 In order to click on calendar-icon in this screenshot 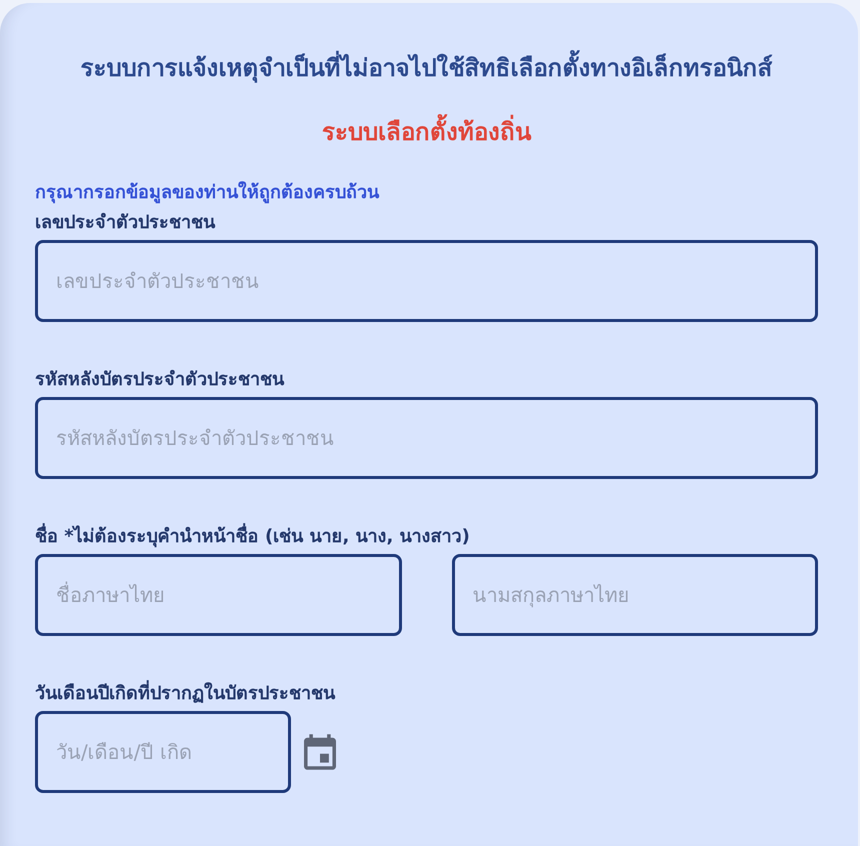, I will do `click(320, 752)`.